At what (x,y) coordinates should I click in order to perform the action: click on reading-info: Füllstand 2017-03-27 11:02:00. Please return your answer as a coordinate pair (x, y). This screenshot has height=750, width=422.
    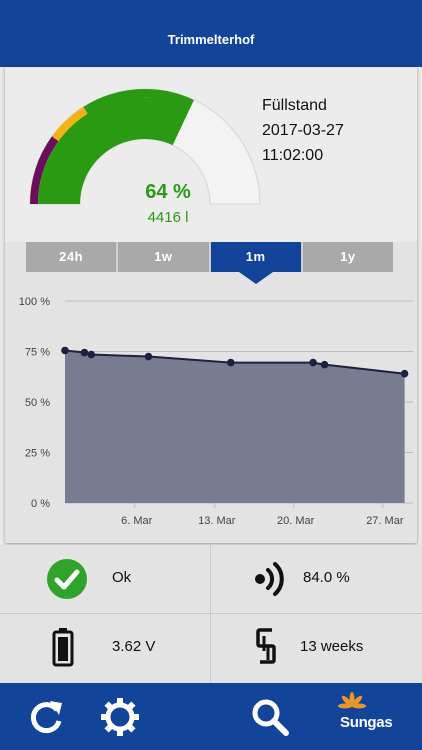
    Looking at the image, I should click on (303, 130).